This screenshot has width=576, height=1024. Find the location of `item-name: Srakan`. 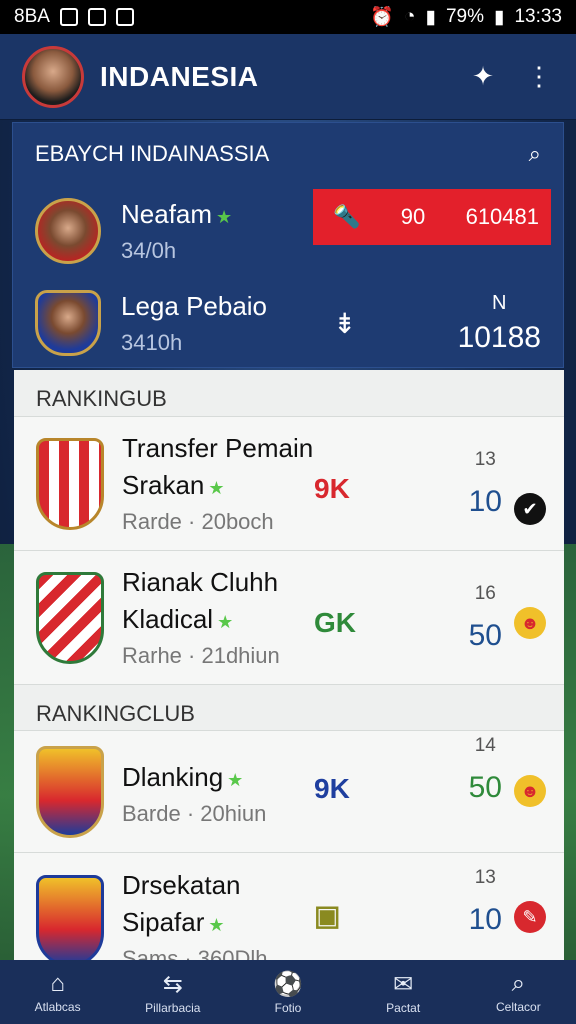

item-name: Srakan is located at coordinates (163, 484).